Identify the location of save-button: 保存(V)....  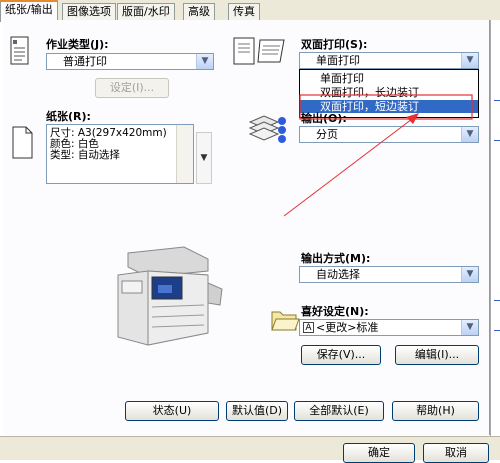
(341, 355).